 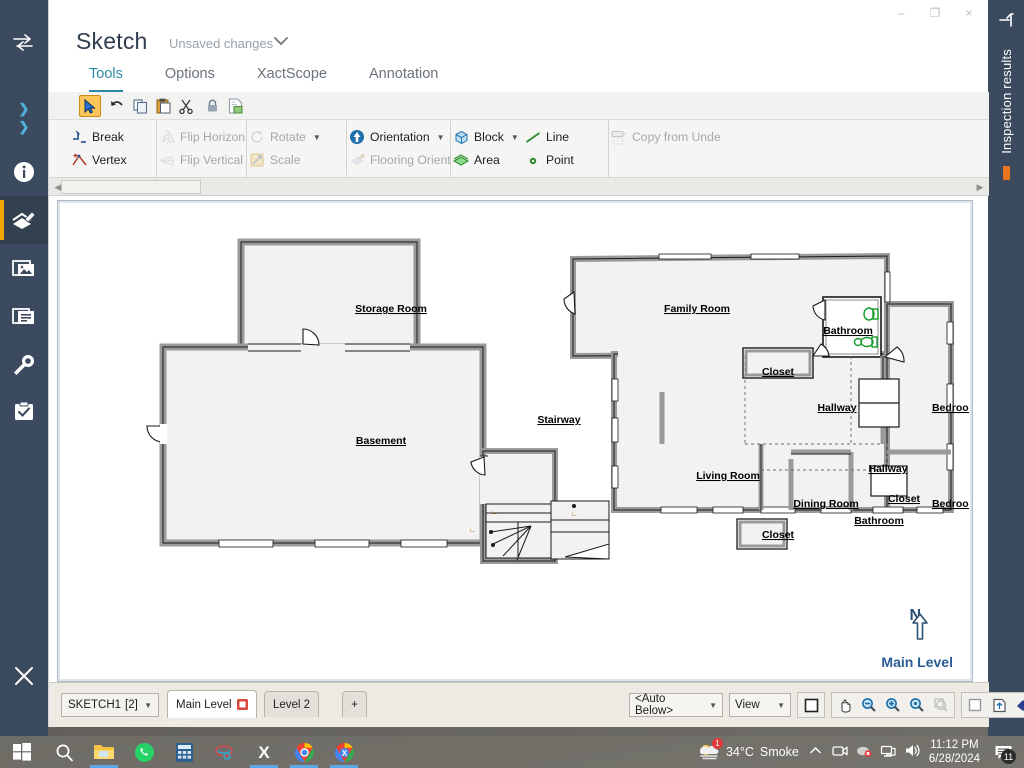 I want to click on tools-wrench-icon, so click(x=24, y=364).